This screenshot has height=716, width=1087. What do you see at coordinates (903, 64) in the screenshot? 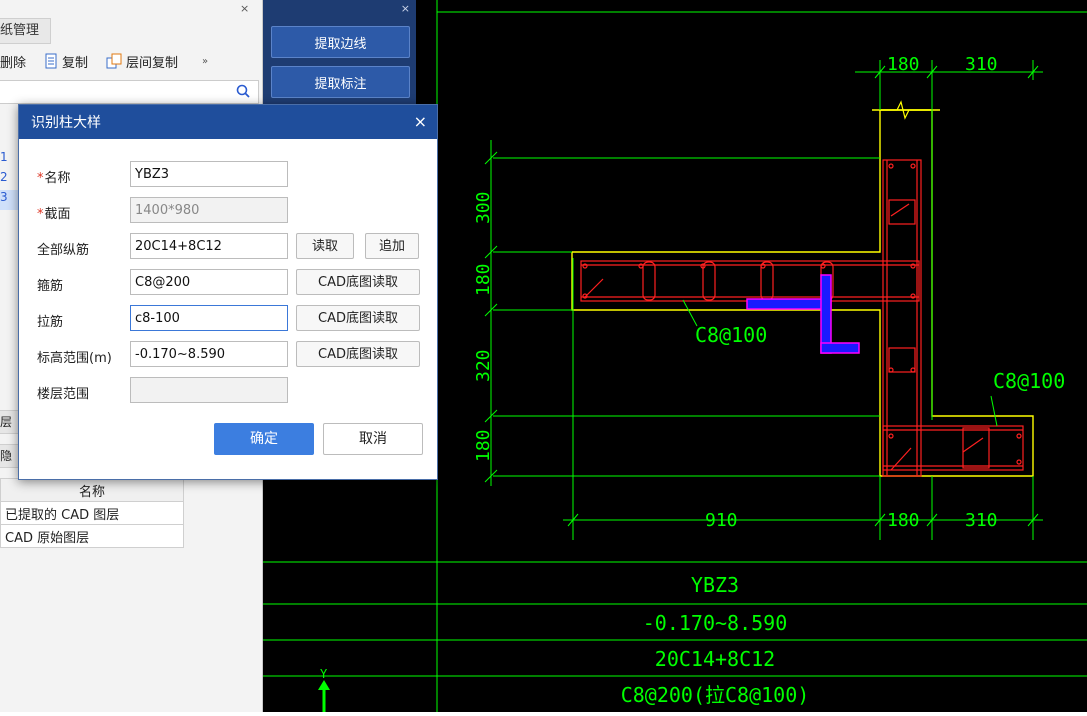
I see `dim-top-180: 180` at bounding box center [903, 64].